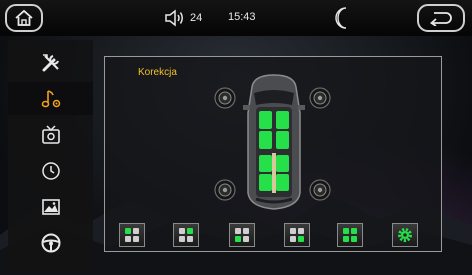 Image resolution: width=472 pixels, height=275 pixels. I want to click on status-bar: 24 15:43, so click(236, 18).